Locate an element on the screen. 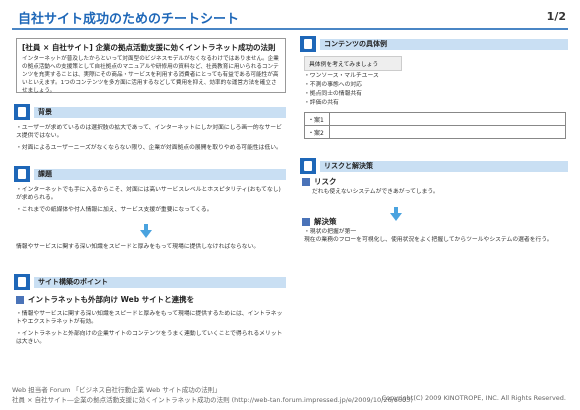 The image size is (580, 410). header-rule is located at coordinates (290, 29).